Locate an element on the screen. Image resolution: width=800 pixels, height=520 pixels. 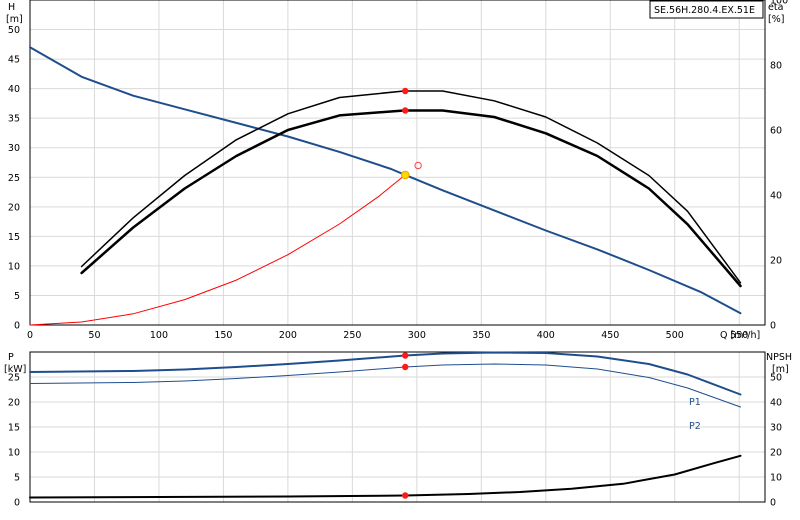
bottom-left-tick-label: 0 is located at coordinates (17, 503).